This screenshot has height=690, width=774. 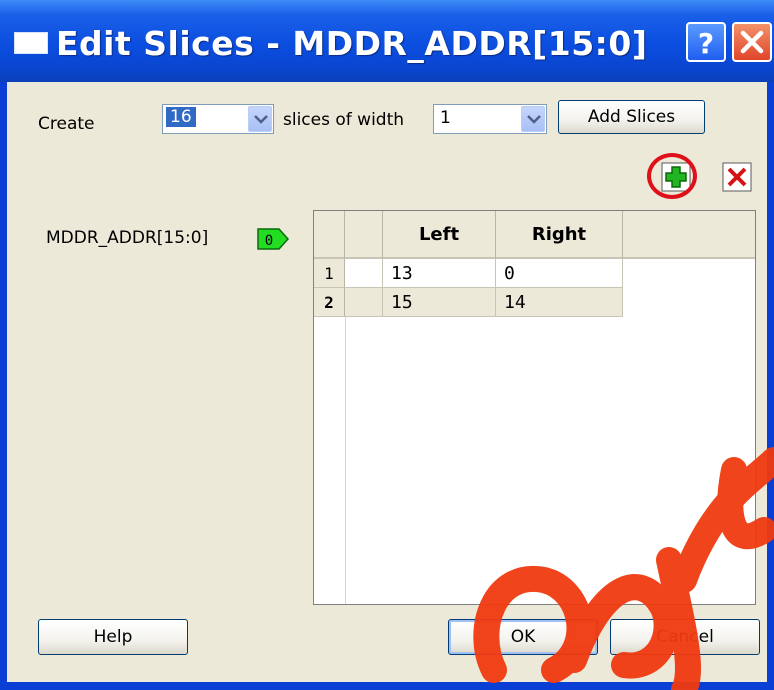 I want to click on slice-count-value: 16, so click(x=181, y=117).